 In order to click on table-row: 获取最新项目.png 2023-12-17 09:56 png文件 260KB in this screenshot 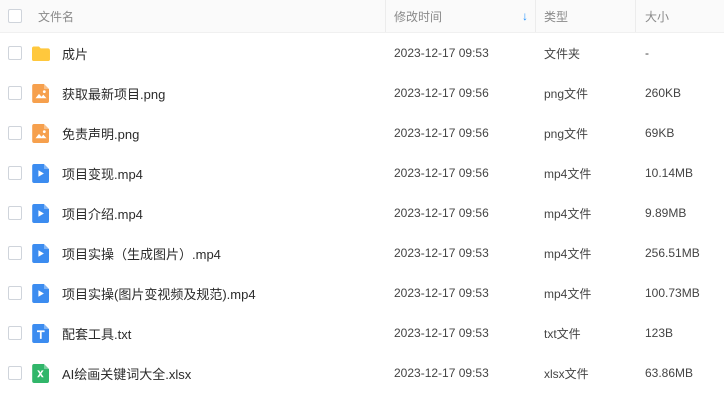, I will do `click(362, 93)`.